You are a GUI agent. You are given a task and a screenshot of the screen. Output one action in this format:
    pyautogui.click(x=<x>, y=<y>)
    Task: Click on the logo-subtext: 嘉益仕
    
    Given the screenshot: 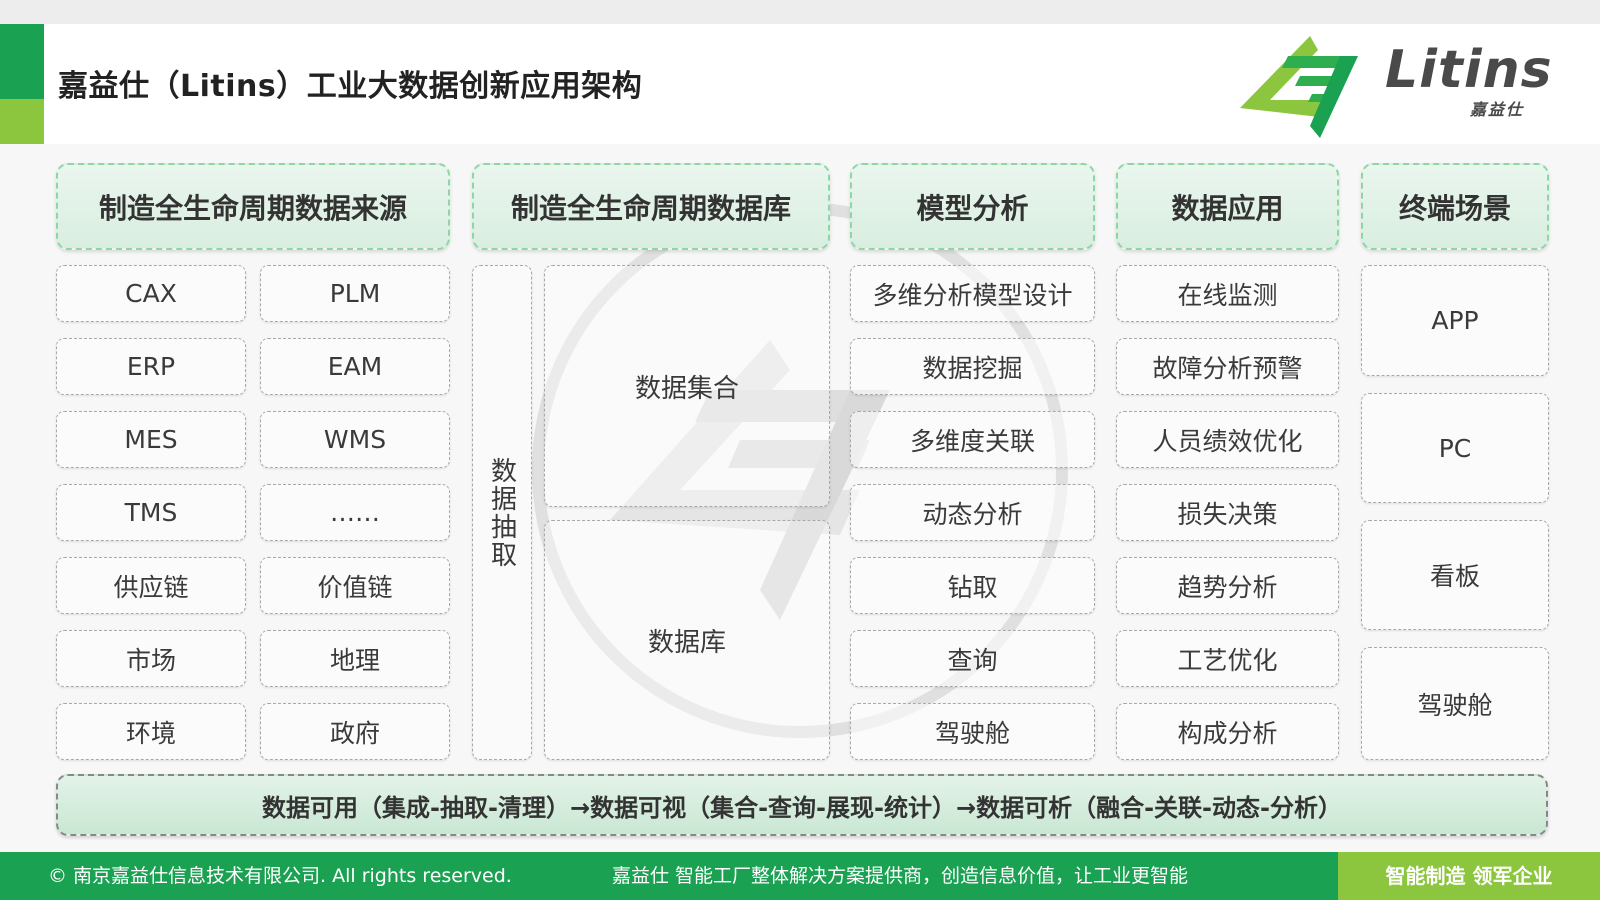 What is the action you would take?
    pyautogui.click(x=1497, y=109)
    